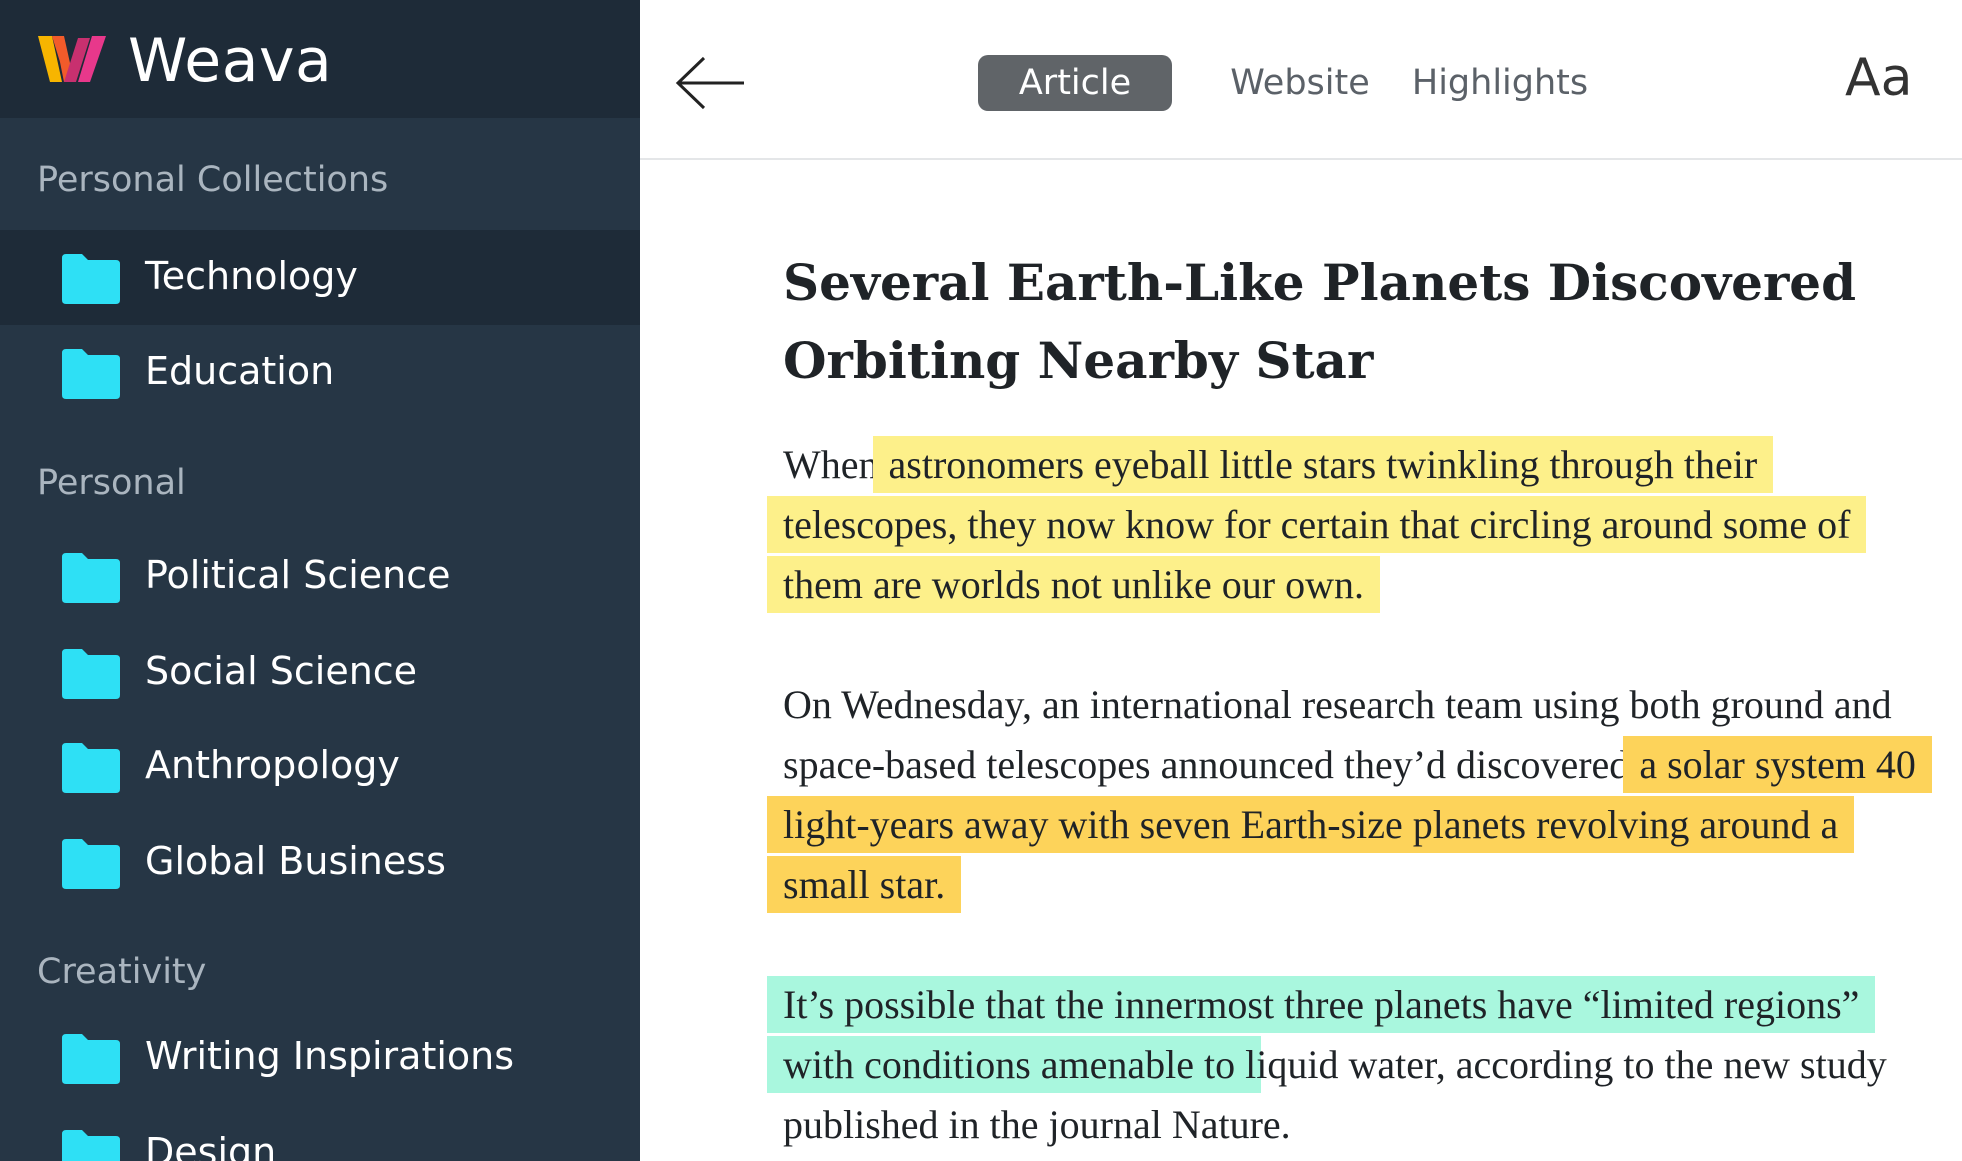 Image resolution: width=1962 pixels, height=1161 pixels. I want to click on sidebar-item-global-business: Global Business, so click(320, 862).